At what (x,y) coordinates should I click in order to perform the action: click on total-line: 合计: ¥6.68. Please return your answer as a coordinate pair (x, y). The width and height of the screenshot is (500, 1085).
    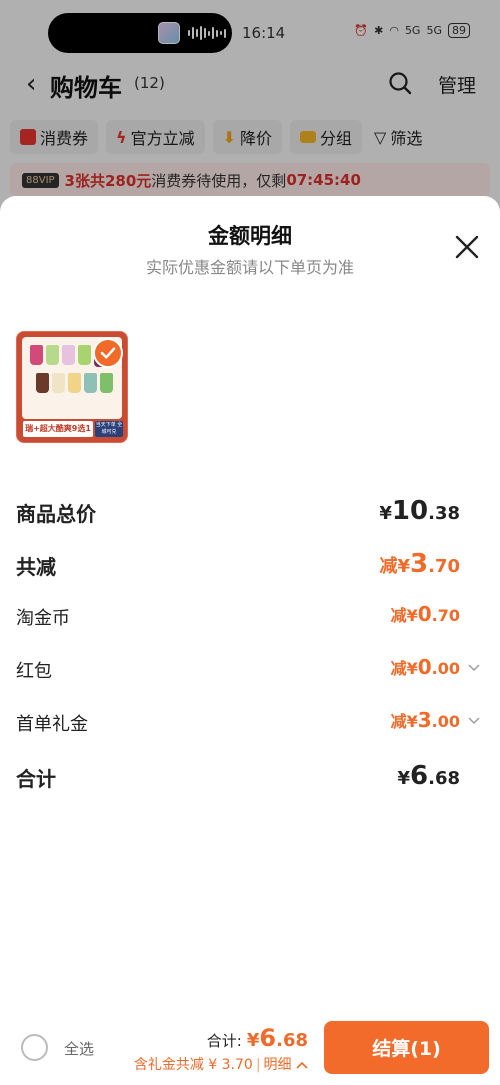
    Looking at the image, I should click on (257, 1038).